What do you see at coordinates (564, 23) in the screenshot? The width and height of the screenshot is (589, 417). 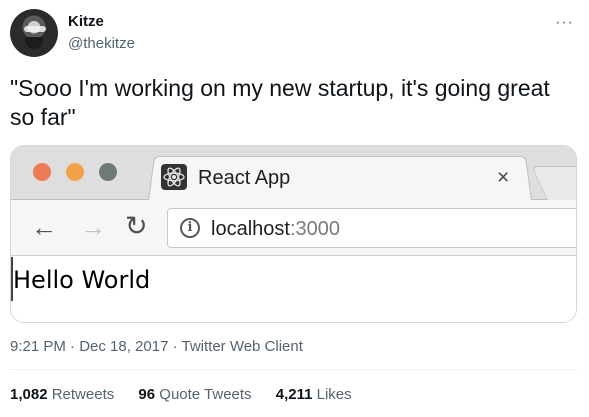 I see `more-horizontal-icon: ···` at bounding box center [564, 23].